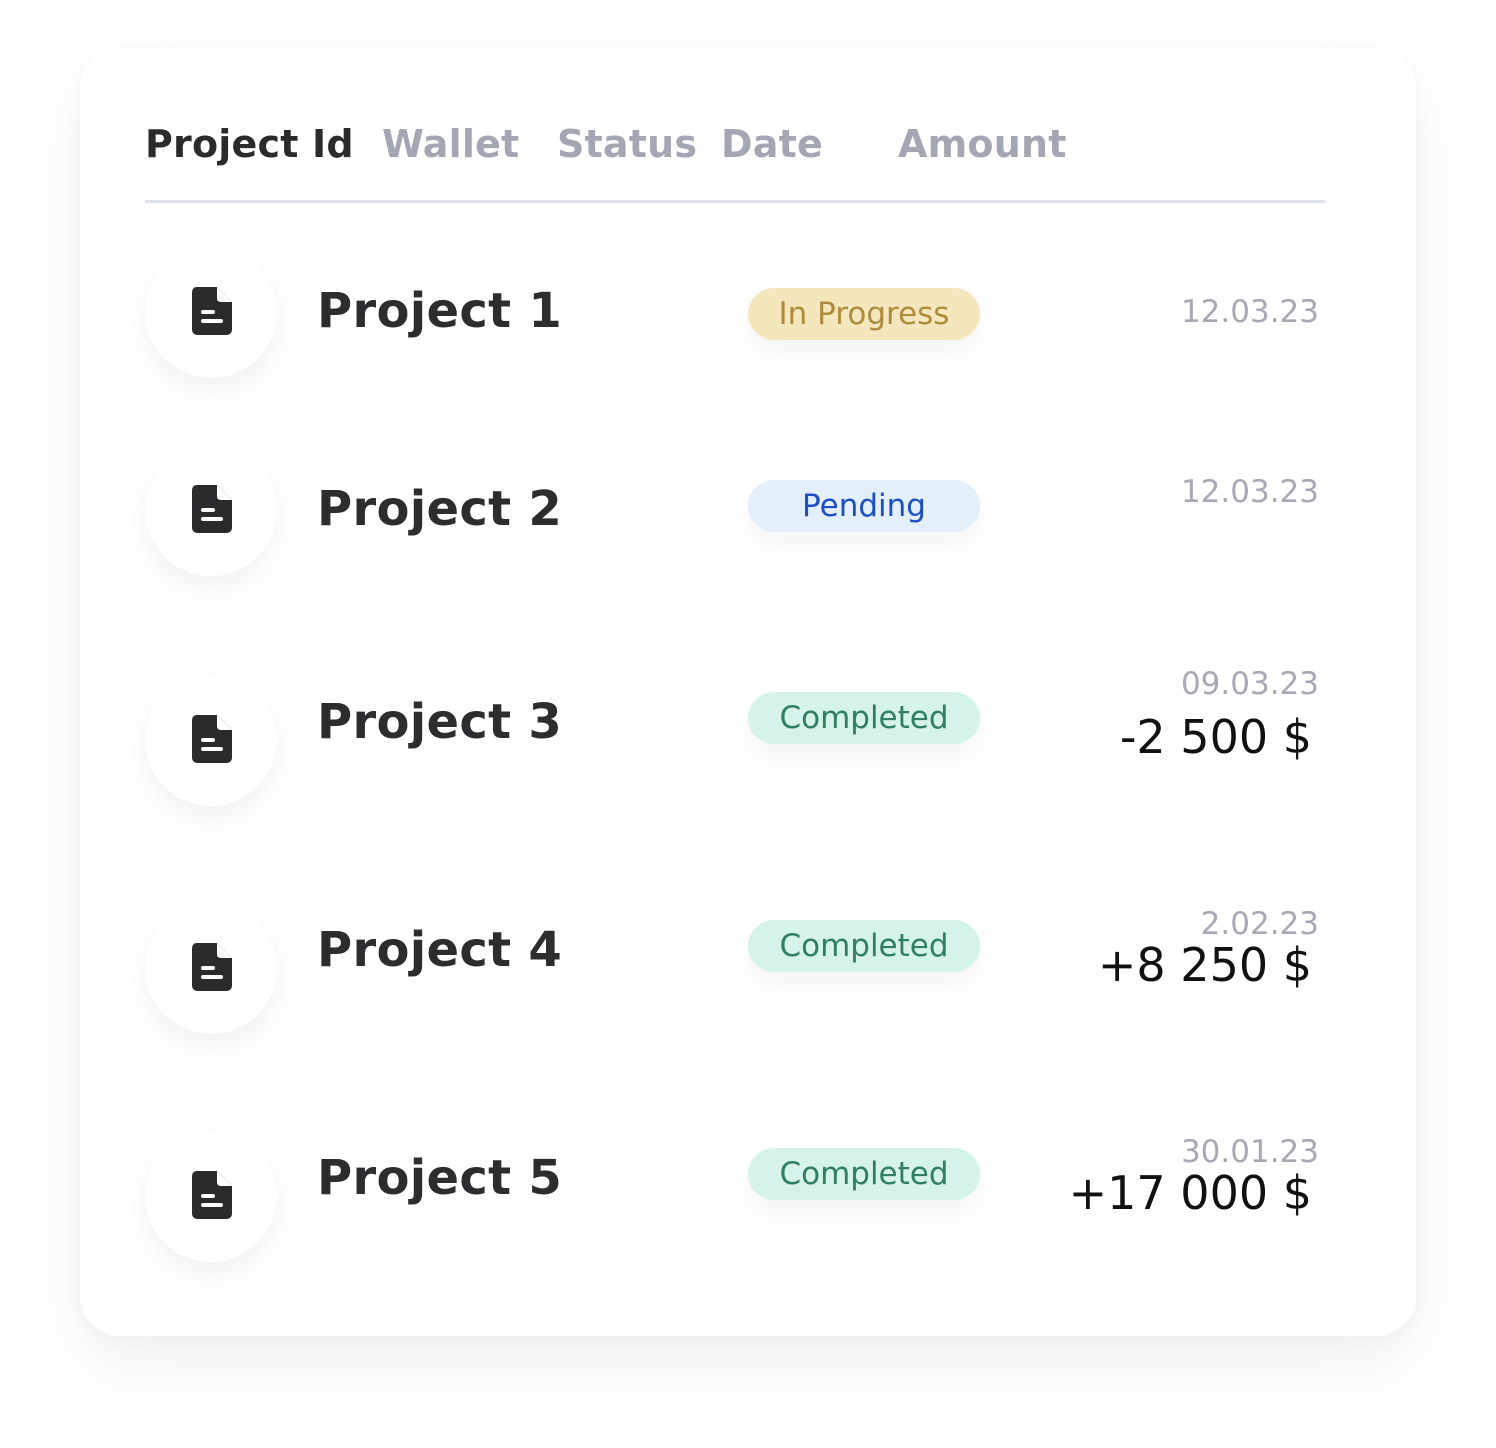  What do you see at coordinates (772, 144) in the screenshot?
I see `header-date: Date` at bounding box center [772, 144].